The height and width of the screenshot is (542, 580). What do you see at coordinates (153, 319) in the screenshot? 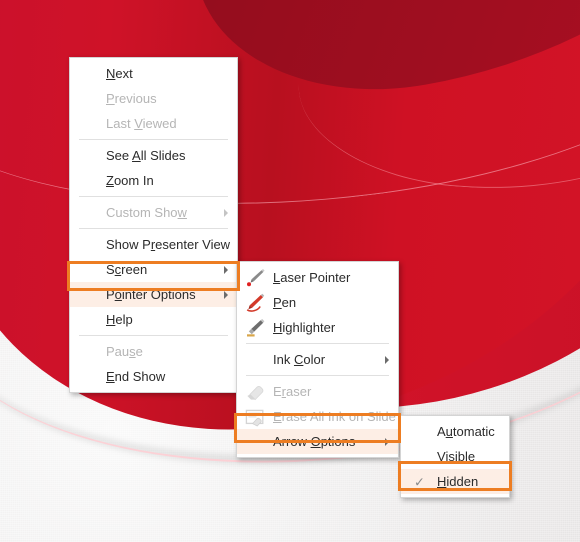
I see `menu-item-help: Help` at bounding box center [153, 319].